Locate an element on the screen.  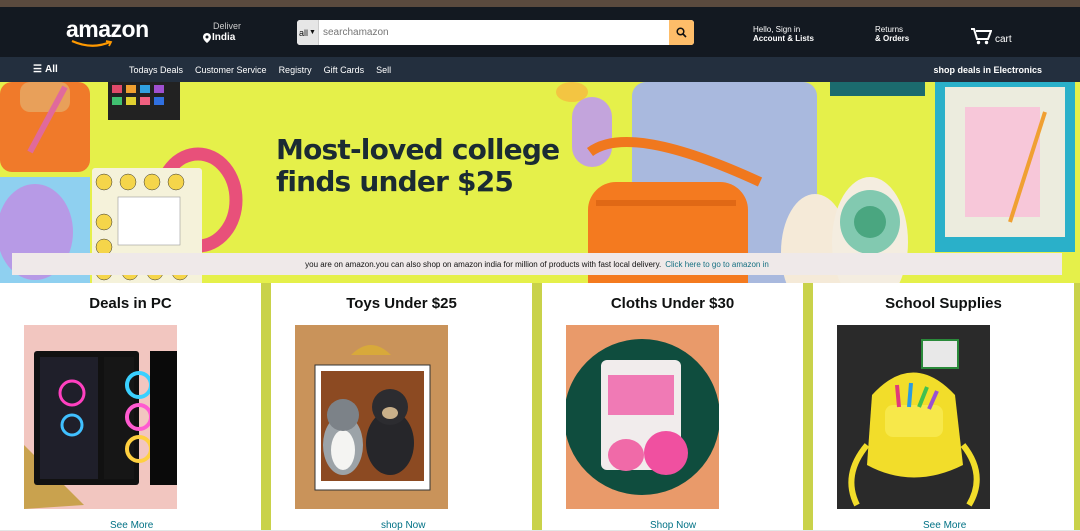
subnav-promo-link: shop deals in Electronics is located at coordinates (987, 70).